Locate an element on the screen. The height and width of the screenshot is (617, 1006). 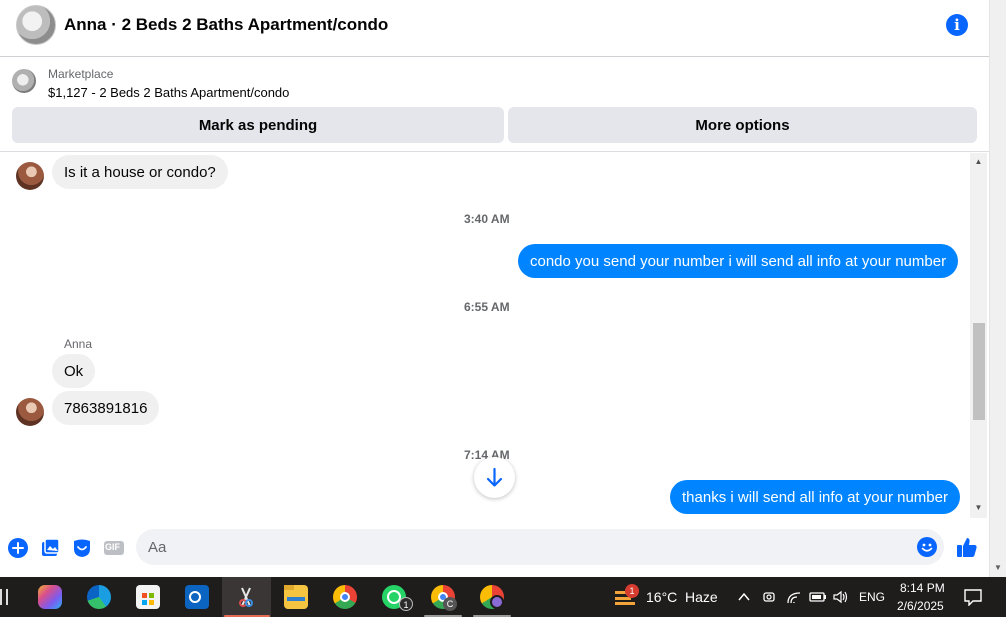
like-icon is located at coordinates (967, 547).